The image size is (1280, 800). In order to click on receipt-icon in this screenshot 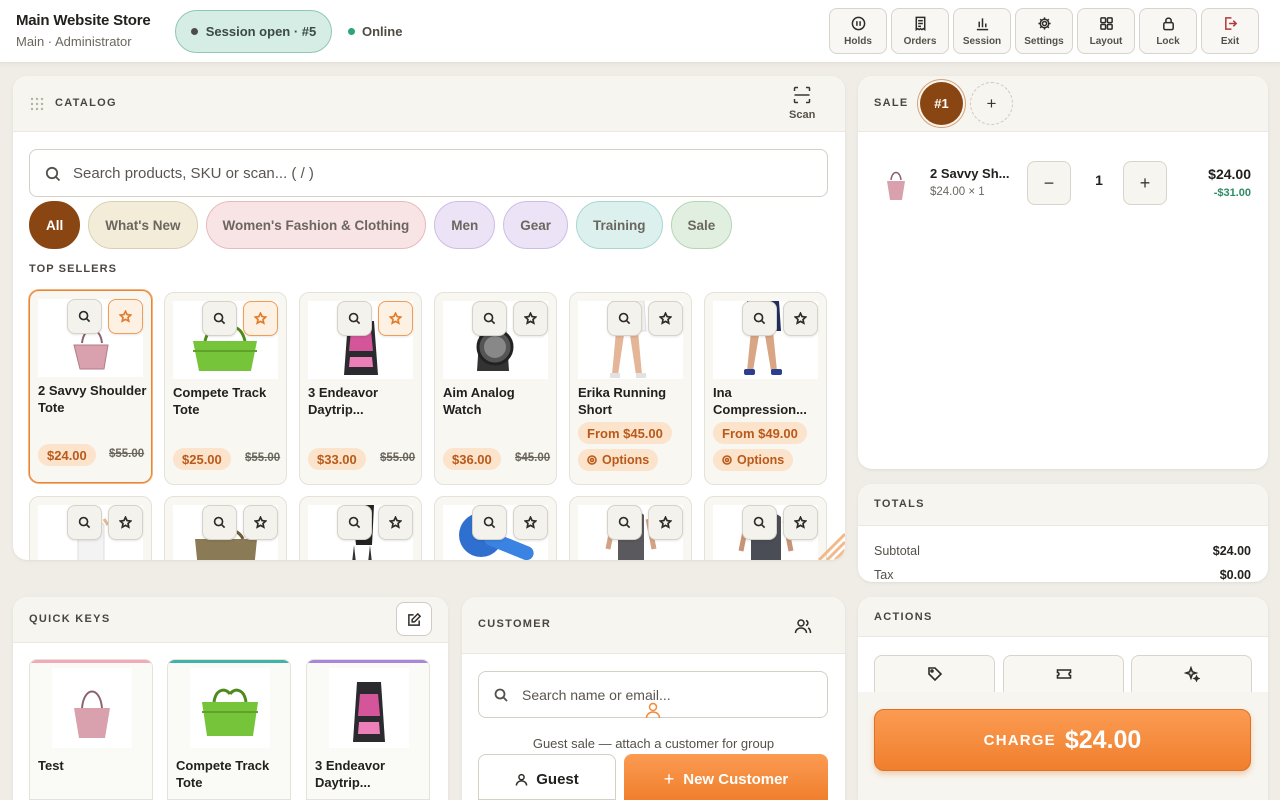, I will do `click(920, 23)`.